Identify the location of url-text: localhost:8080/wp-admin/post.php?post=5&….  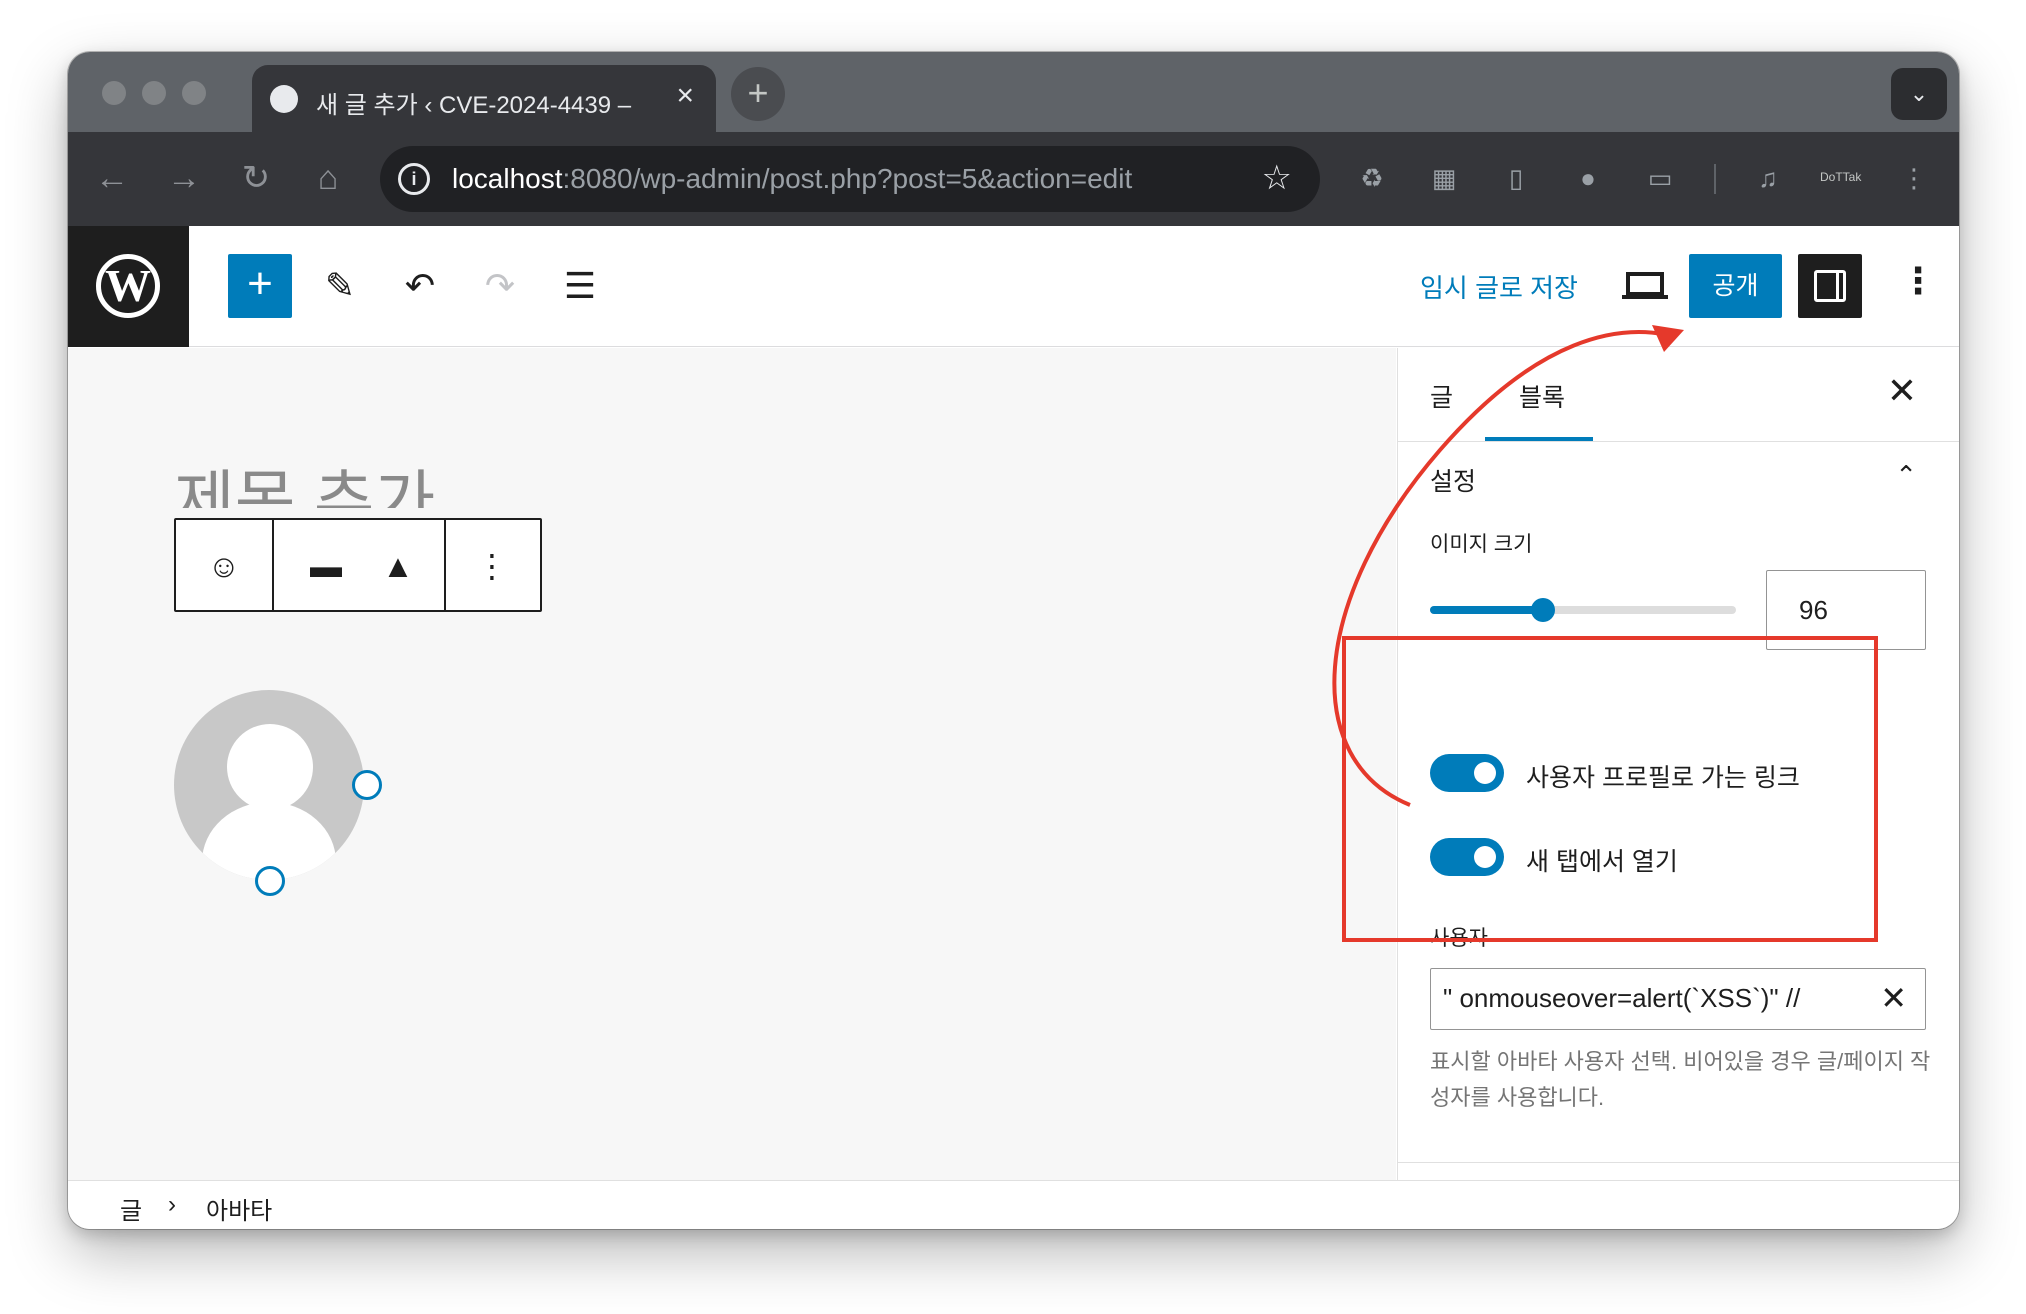
(792, 179).